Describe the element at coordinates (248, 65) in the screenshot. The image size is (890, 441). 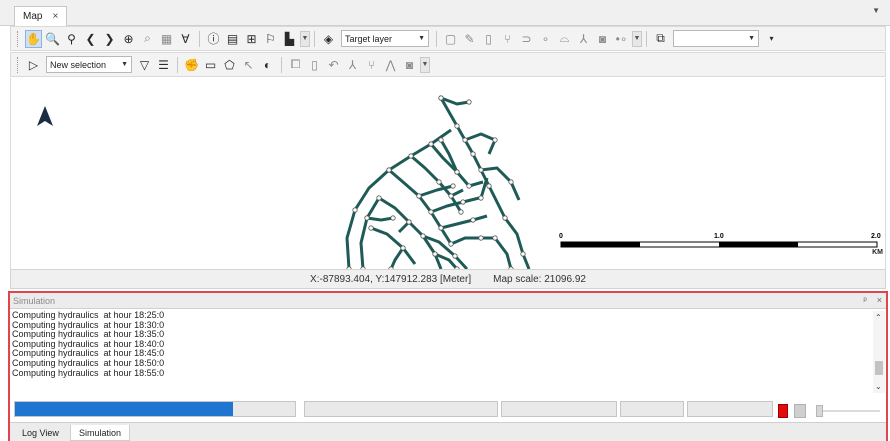
I see `lasso-select-icon: ↖` at that location.